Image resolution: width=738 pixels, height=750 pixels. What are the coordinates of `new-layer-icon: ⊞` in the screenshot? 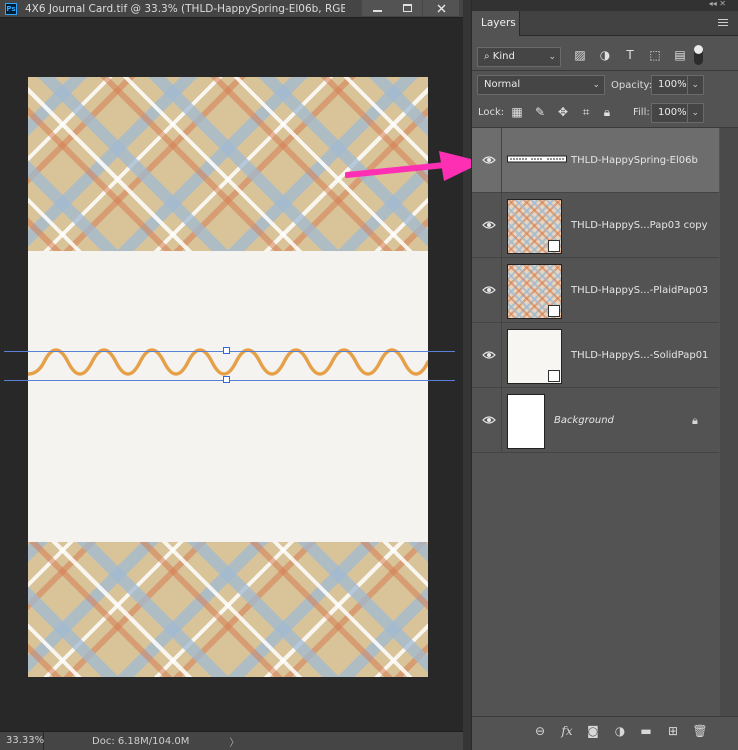 It's located at (673, 731).